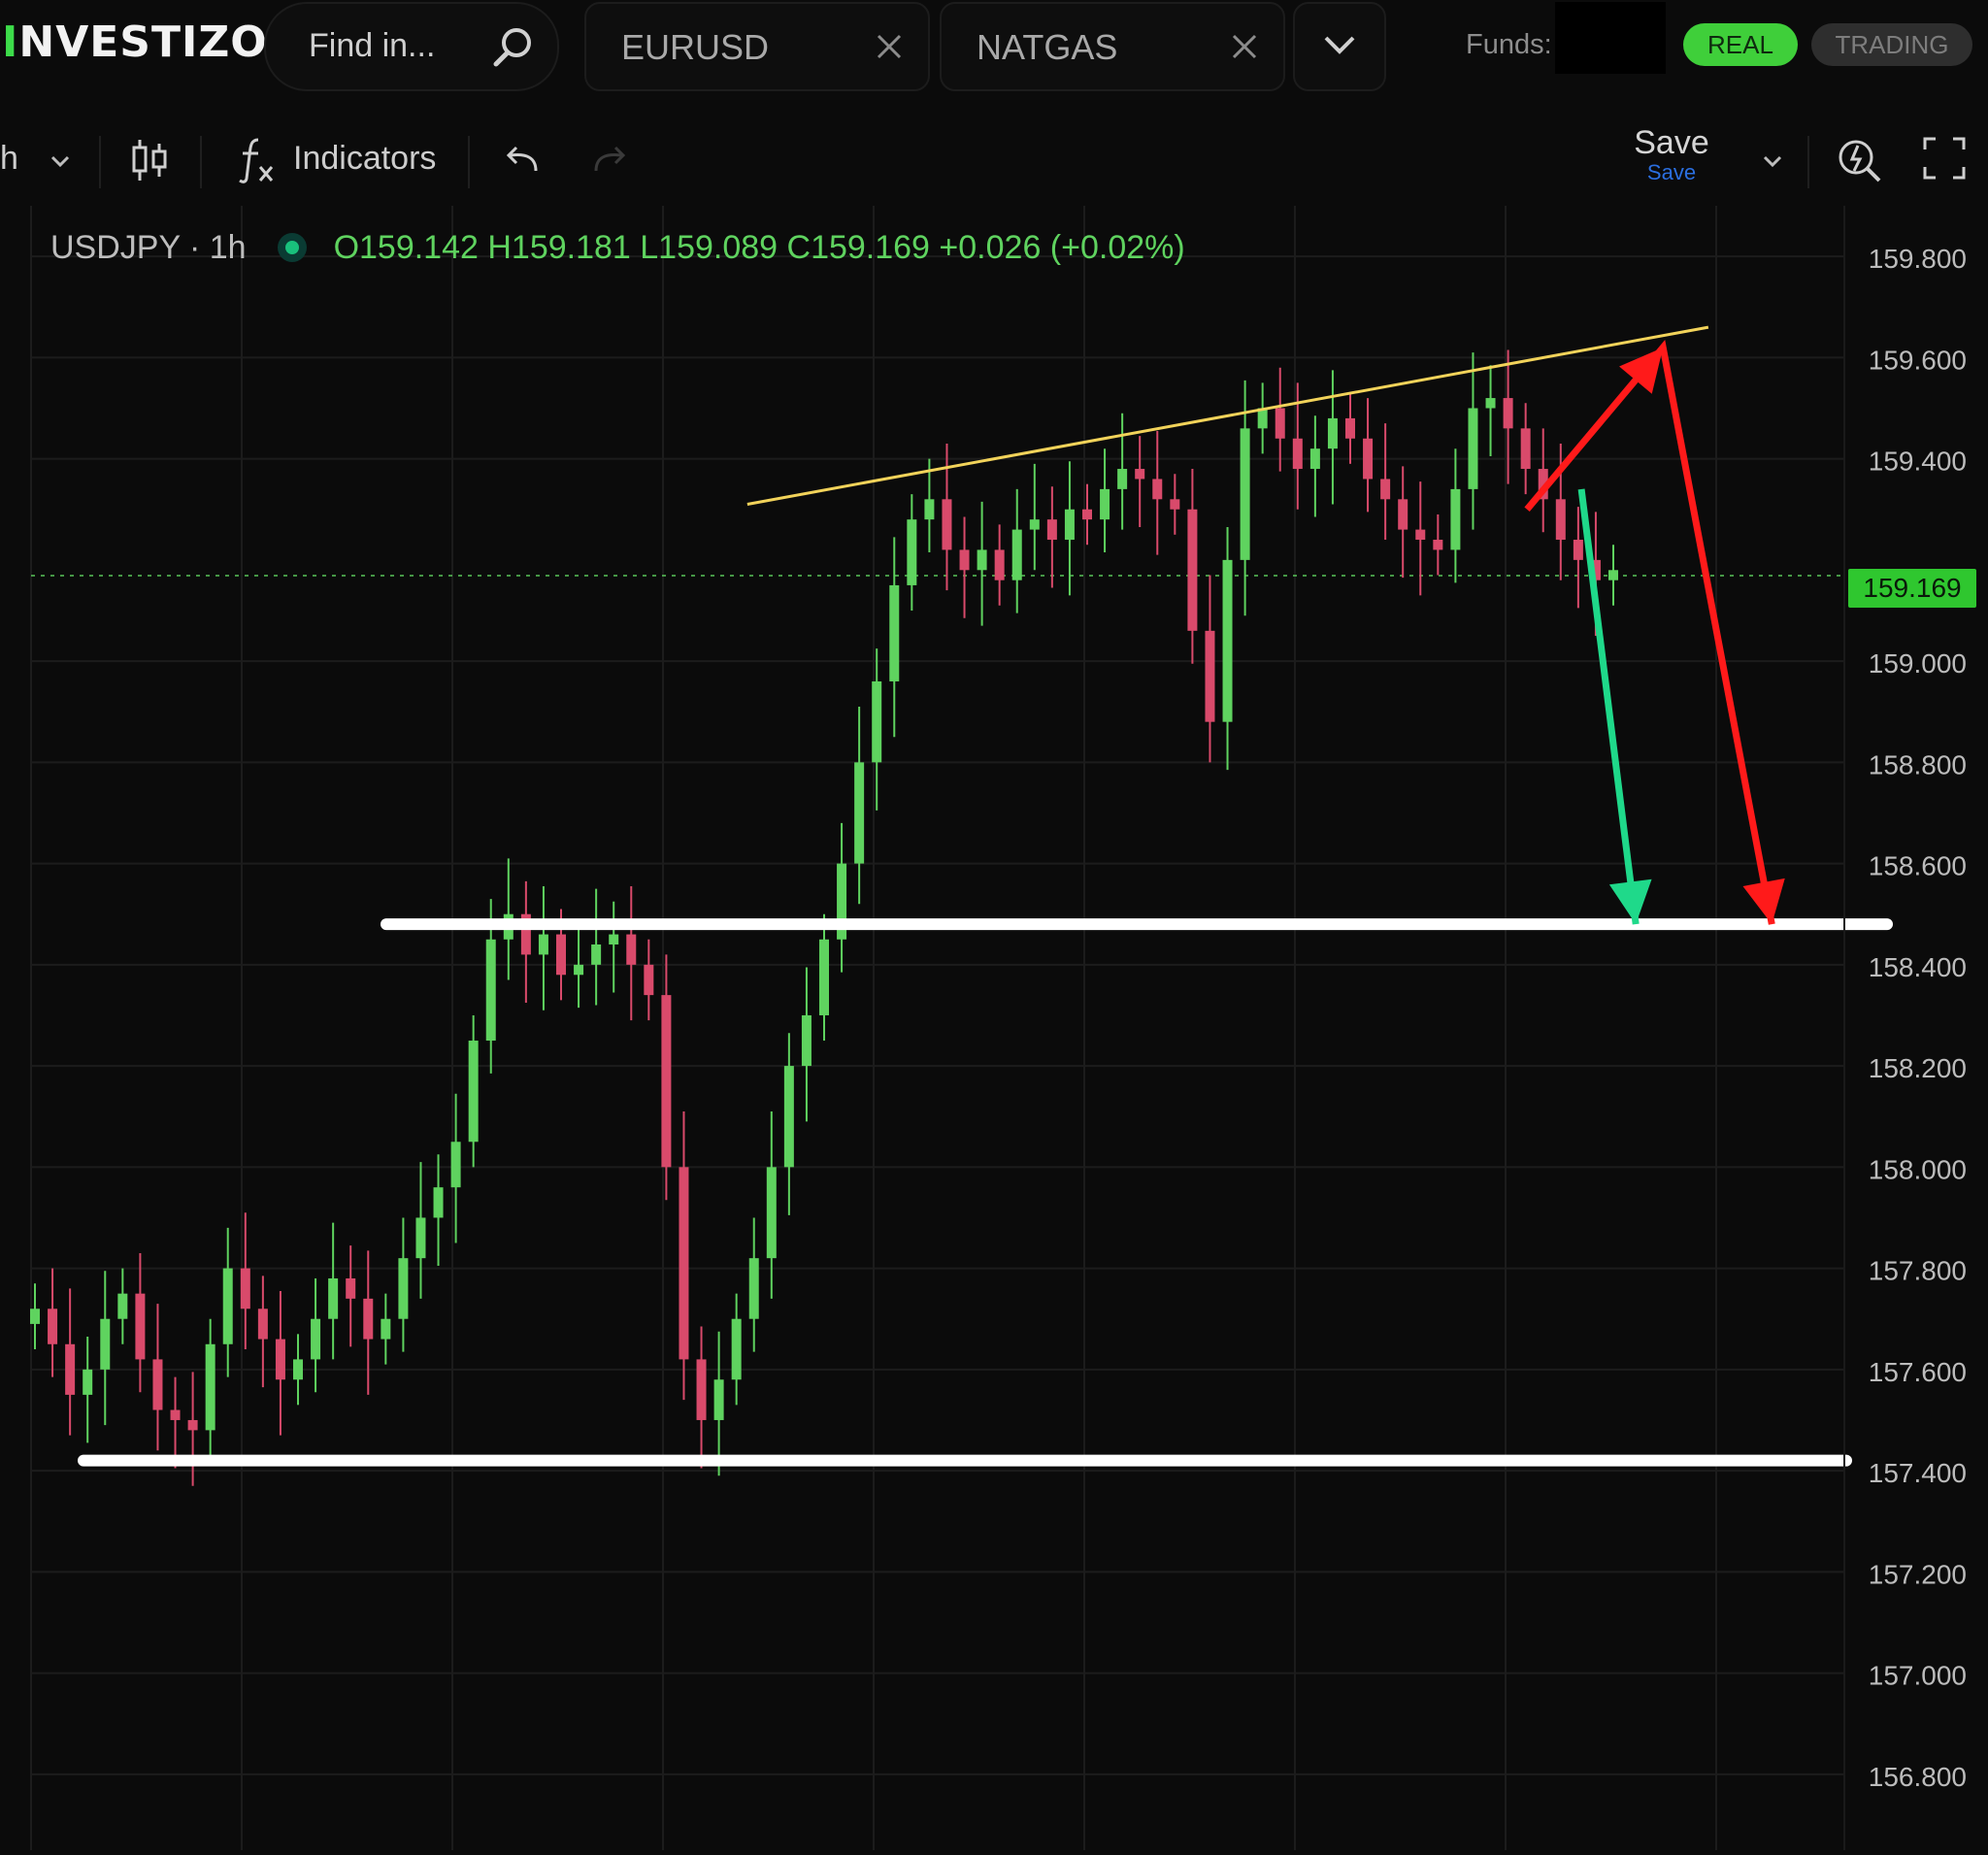 The height and width of the screenshot is (1855, 1988). I want to click on symbol-interval: USDJPY · 1h, so click(148, 247).